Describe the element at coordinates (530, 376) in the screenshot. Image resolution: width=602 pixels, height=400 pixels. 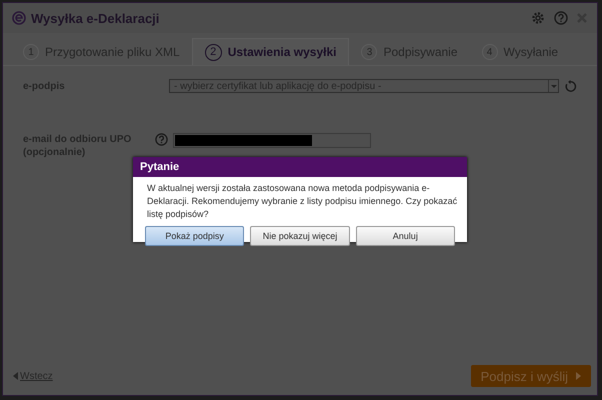
I see `sign-and-send-button: Podpisz i wyślij` at that location.